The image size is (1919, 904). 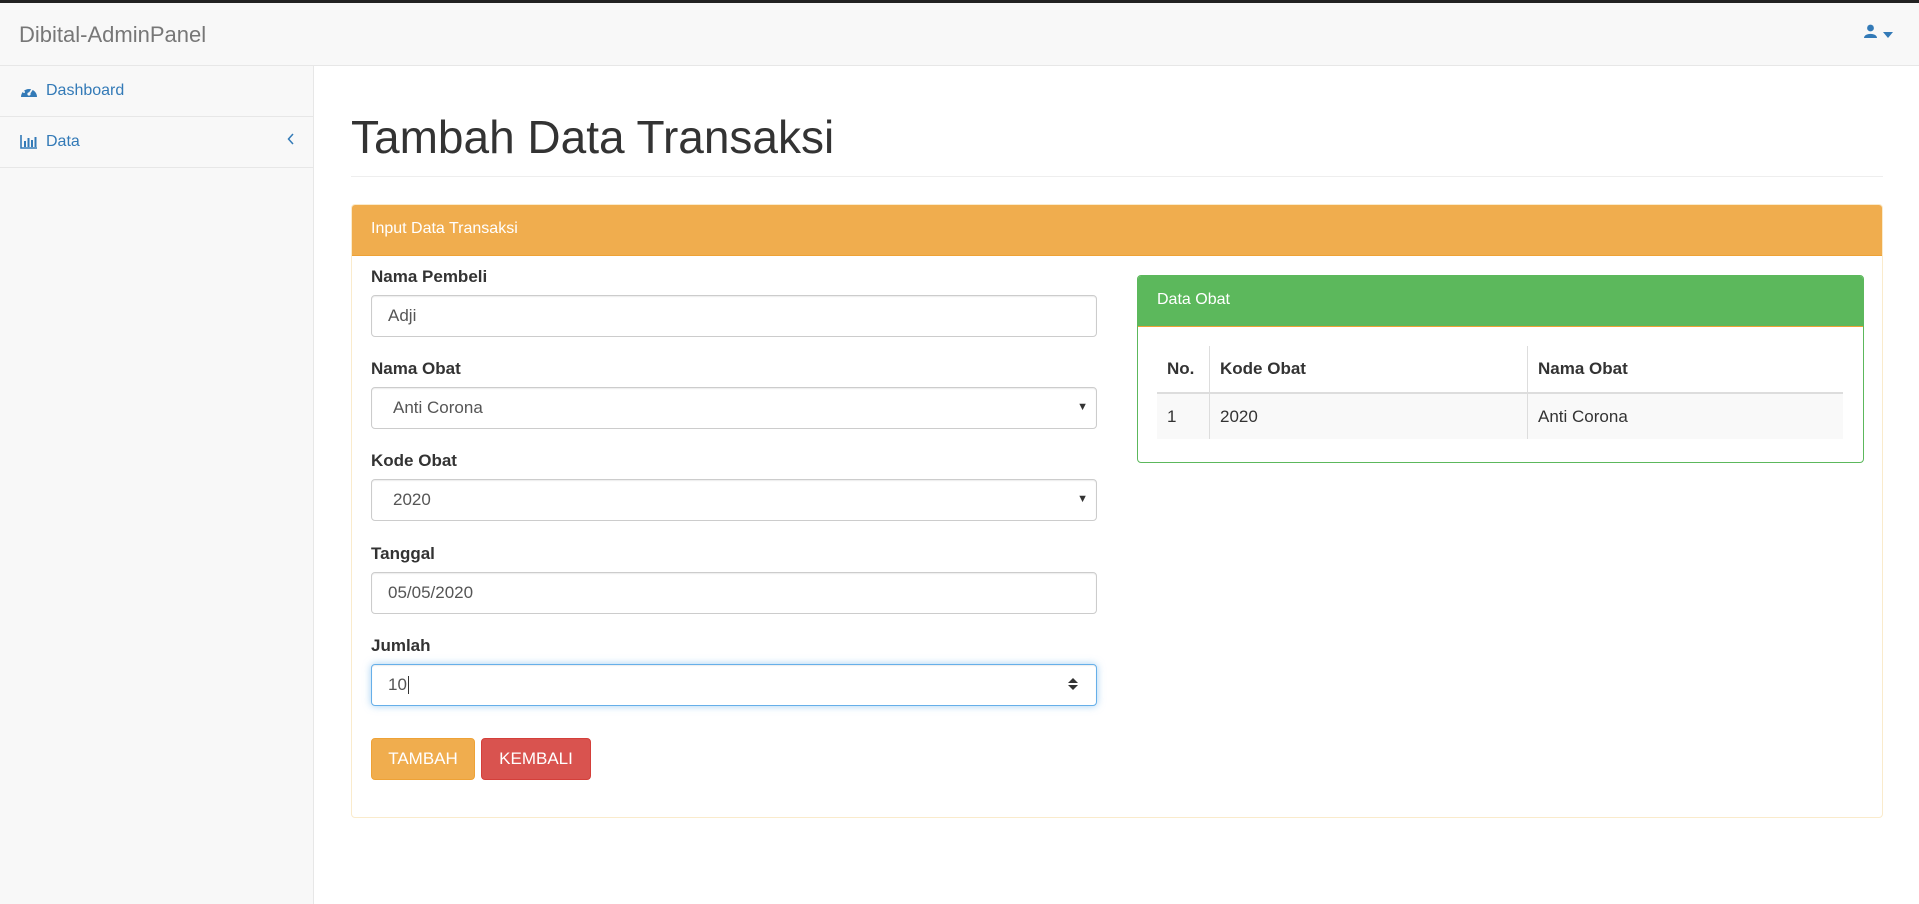 I want to click on sidebar-item-label: Data, so click(x=63, y=141).